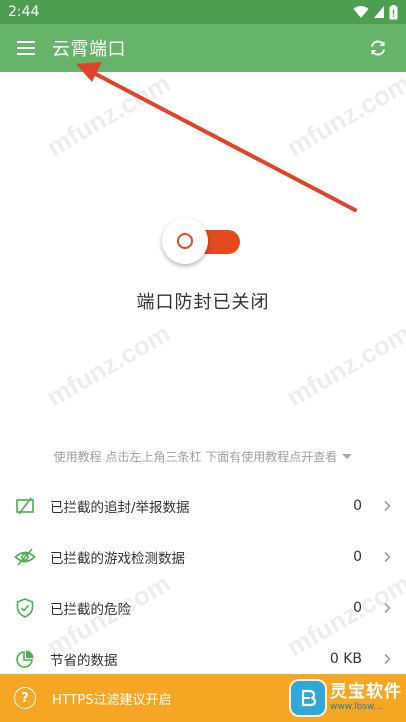 The width and height of the screenshot is (406, 722). What do you see at coordinates (25, 607) in the screenshot?
I see `shield-check-icon` at bounding box center [25, 607].